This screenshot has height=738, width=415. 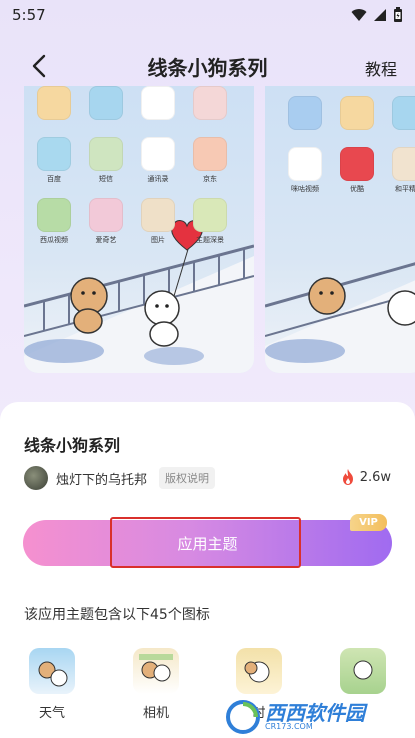 I want to click on popularity: 2.6w, so click(x=365, y=477).